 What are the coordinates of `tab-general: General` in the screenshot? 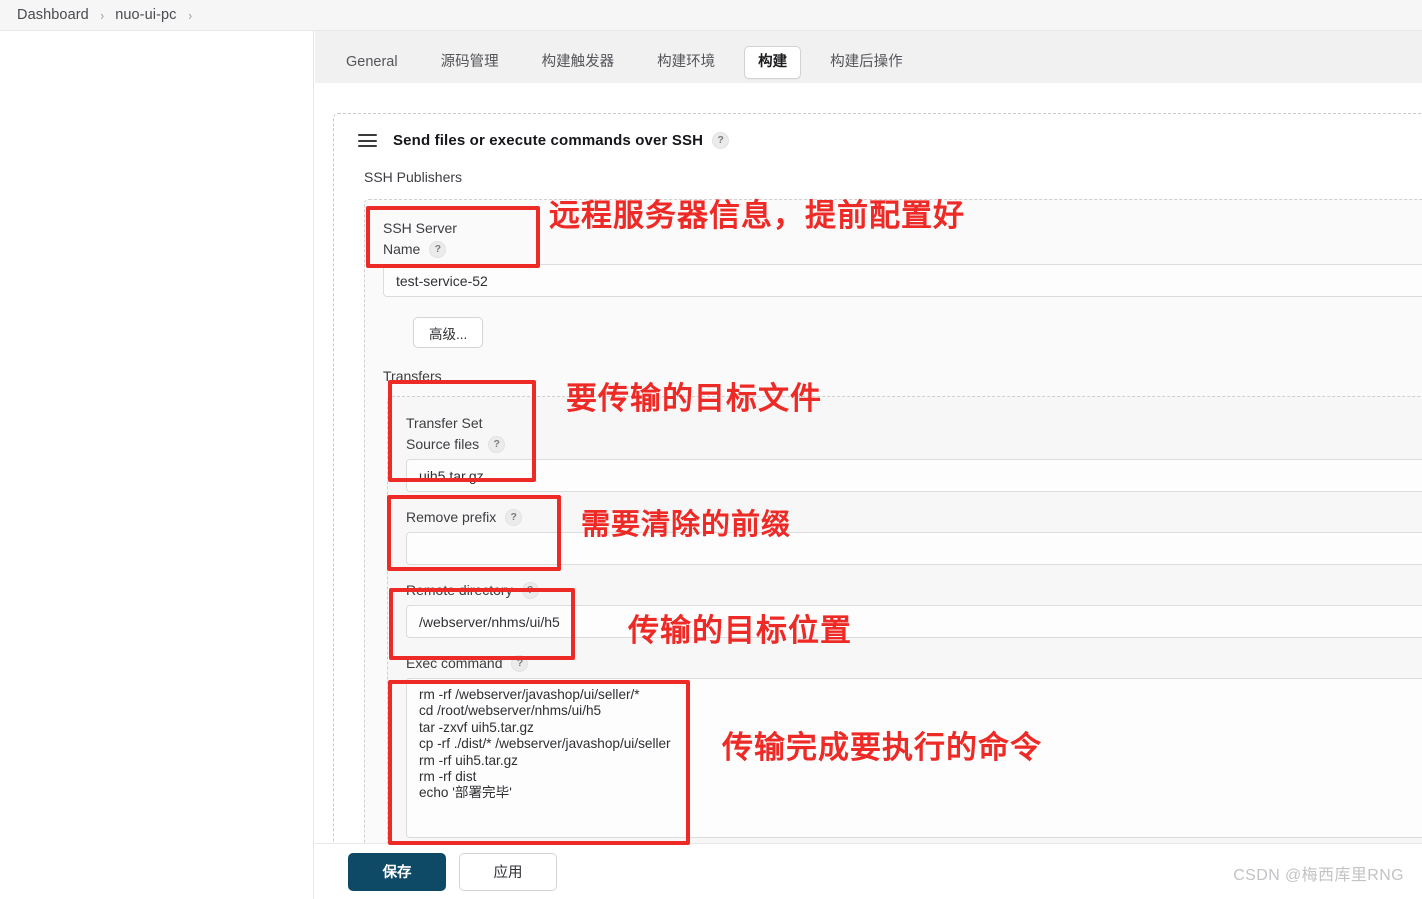 It's located at (372, 62).